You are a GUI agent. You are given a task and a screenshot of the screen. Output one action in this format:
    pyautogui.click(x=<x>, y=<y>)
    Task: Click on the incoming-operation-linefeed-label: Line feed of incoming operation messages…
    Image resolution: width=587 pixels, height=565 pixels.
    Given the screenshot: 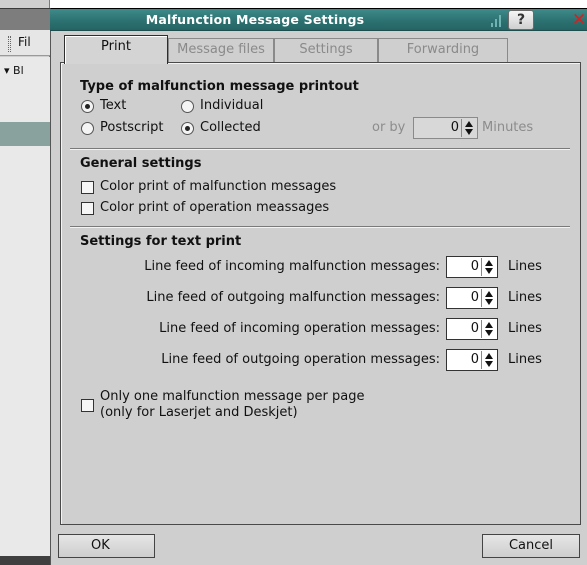 What is the action you would take?
    pyautogui.click(x=299, y=328)
    